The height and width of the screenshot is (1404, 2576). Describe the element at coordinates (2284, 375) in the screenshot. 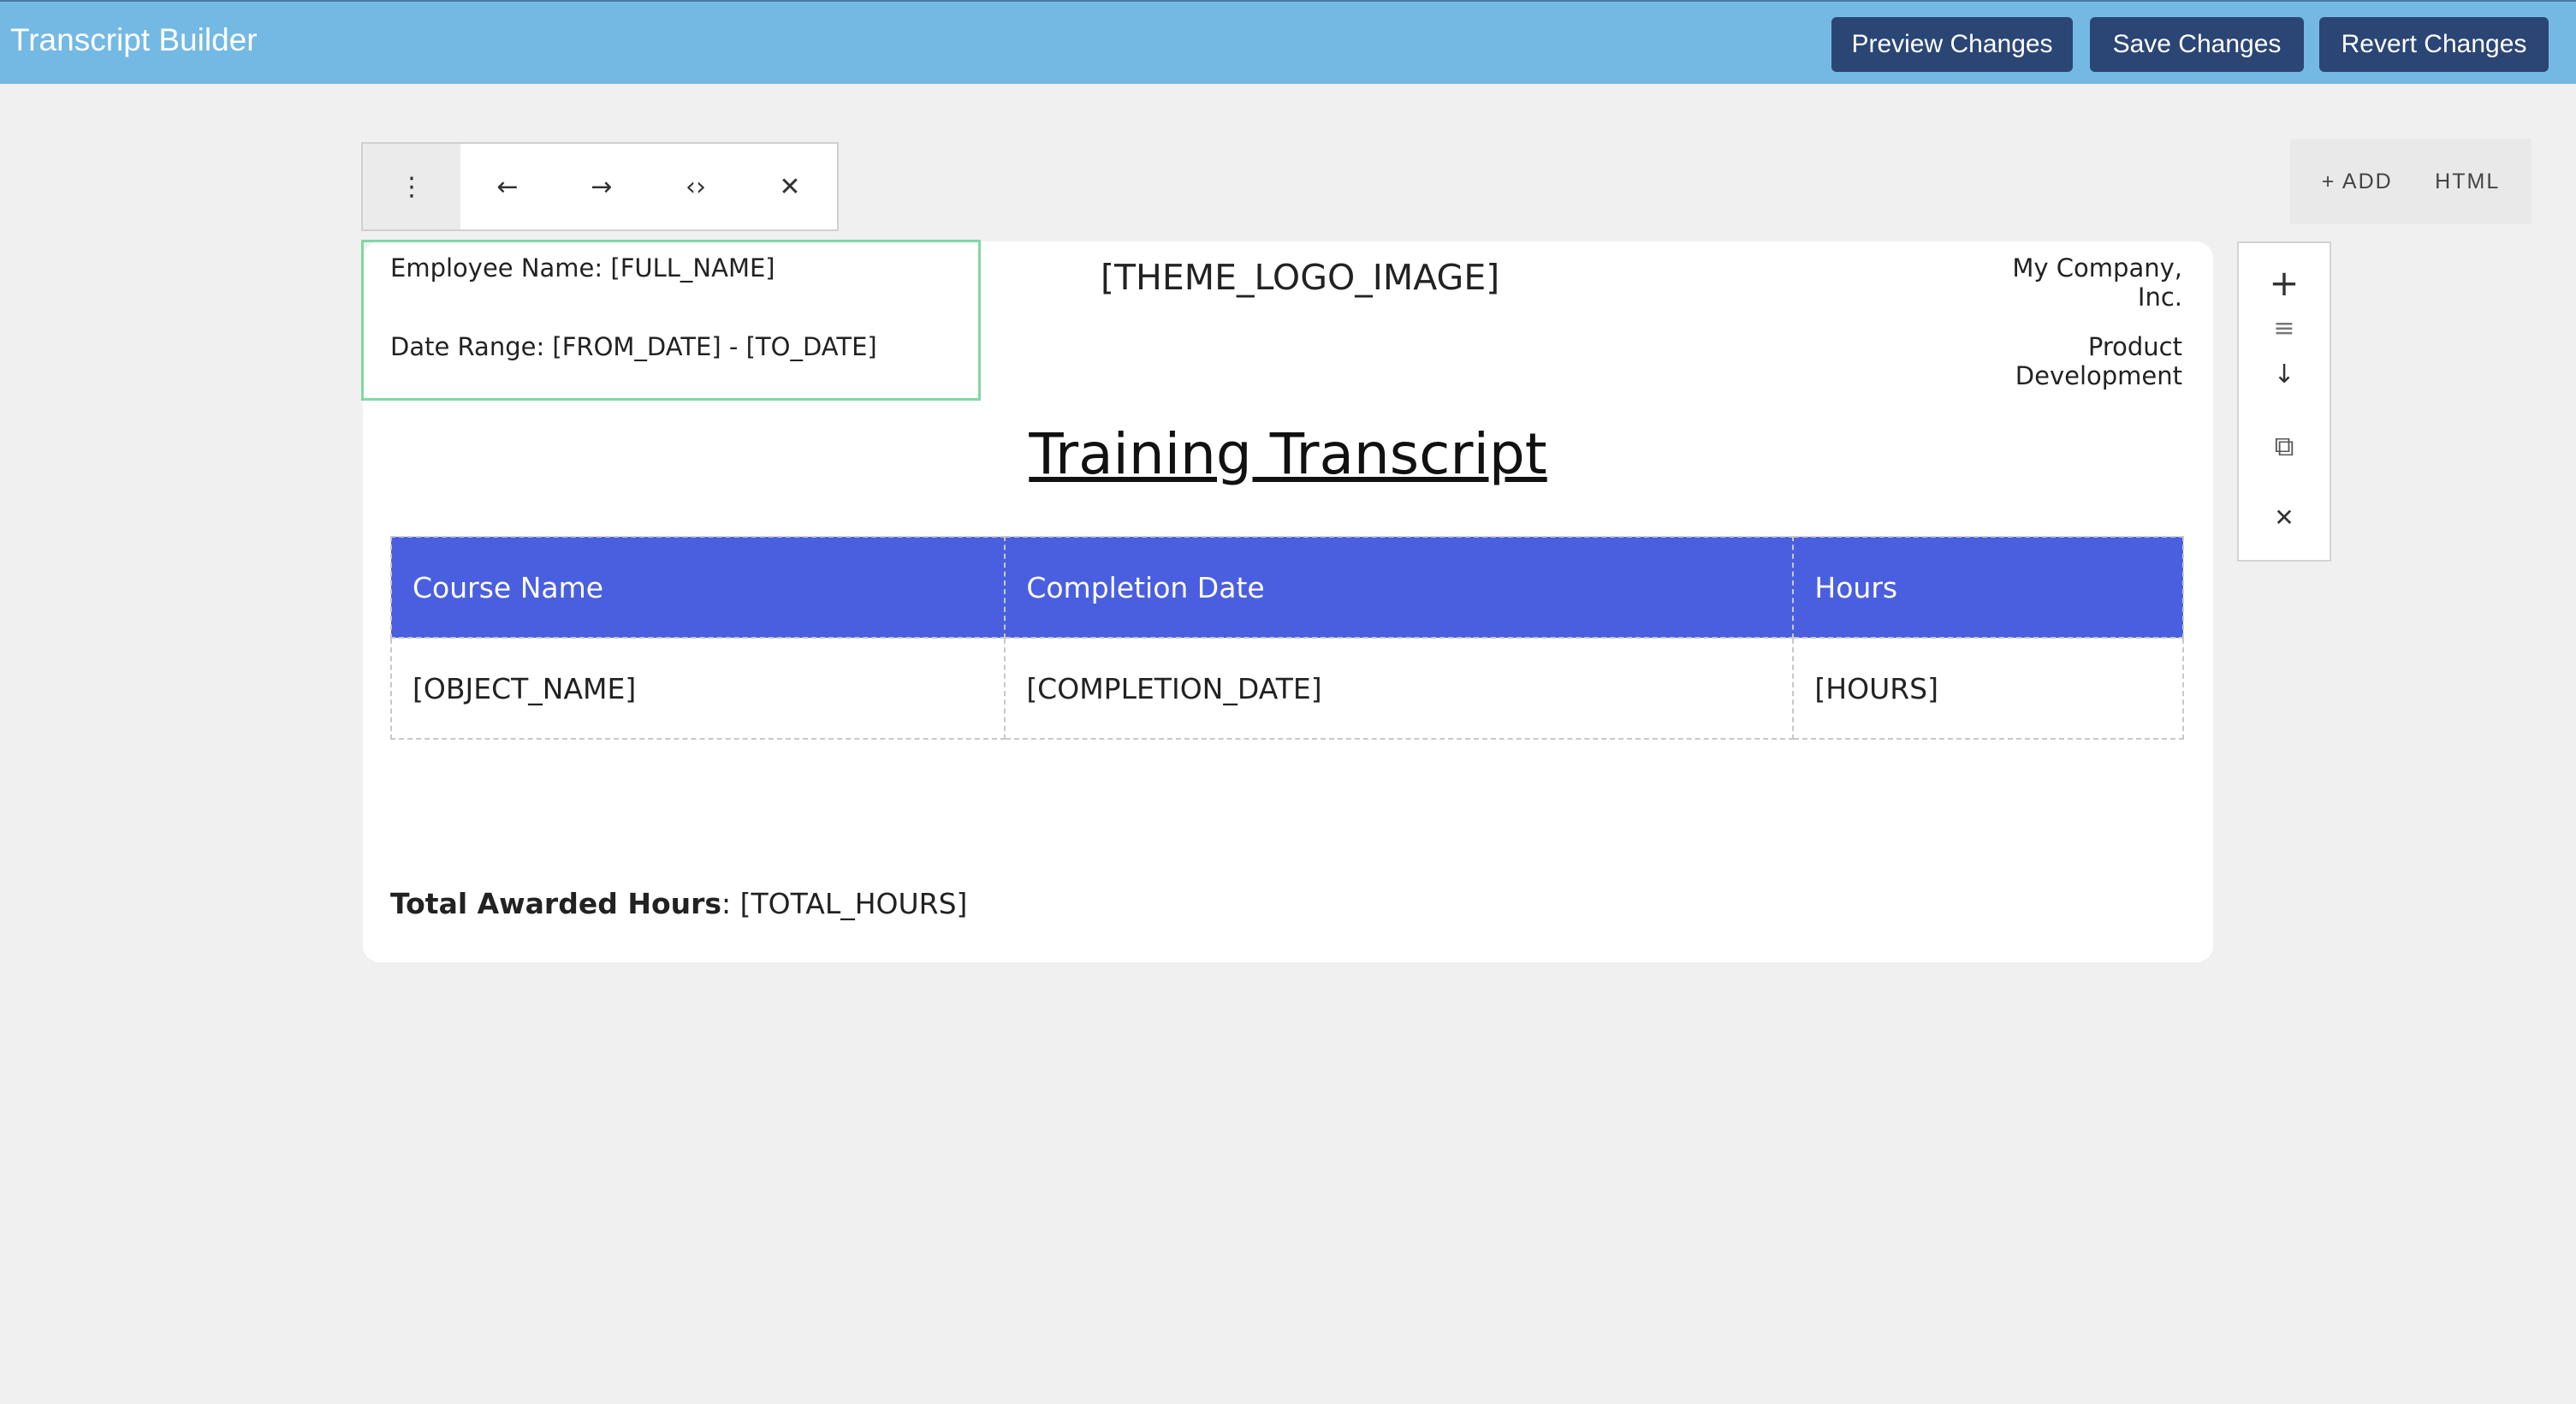

I see `arrow-down-icon: ↓` at that location.